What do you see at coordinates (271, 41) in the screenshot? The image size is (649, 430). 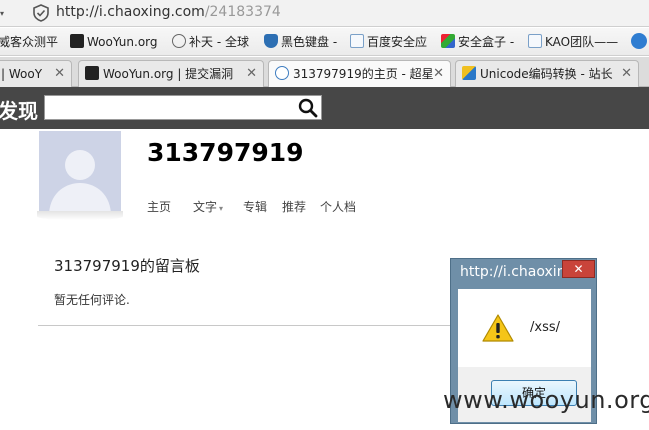 I see `shield-icon` at bounding box center [271, 41].